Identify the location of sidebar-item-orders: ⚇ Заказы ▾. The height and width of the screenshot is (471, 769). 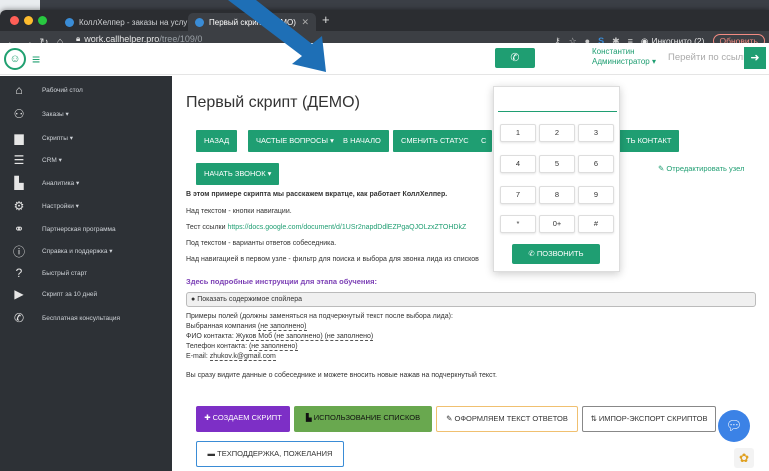
(86, 114).